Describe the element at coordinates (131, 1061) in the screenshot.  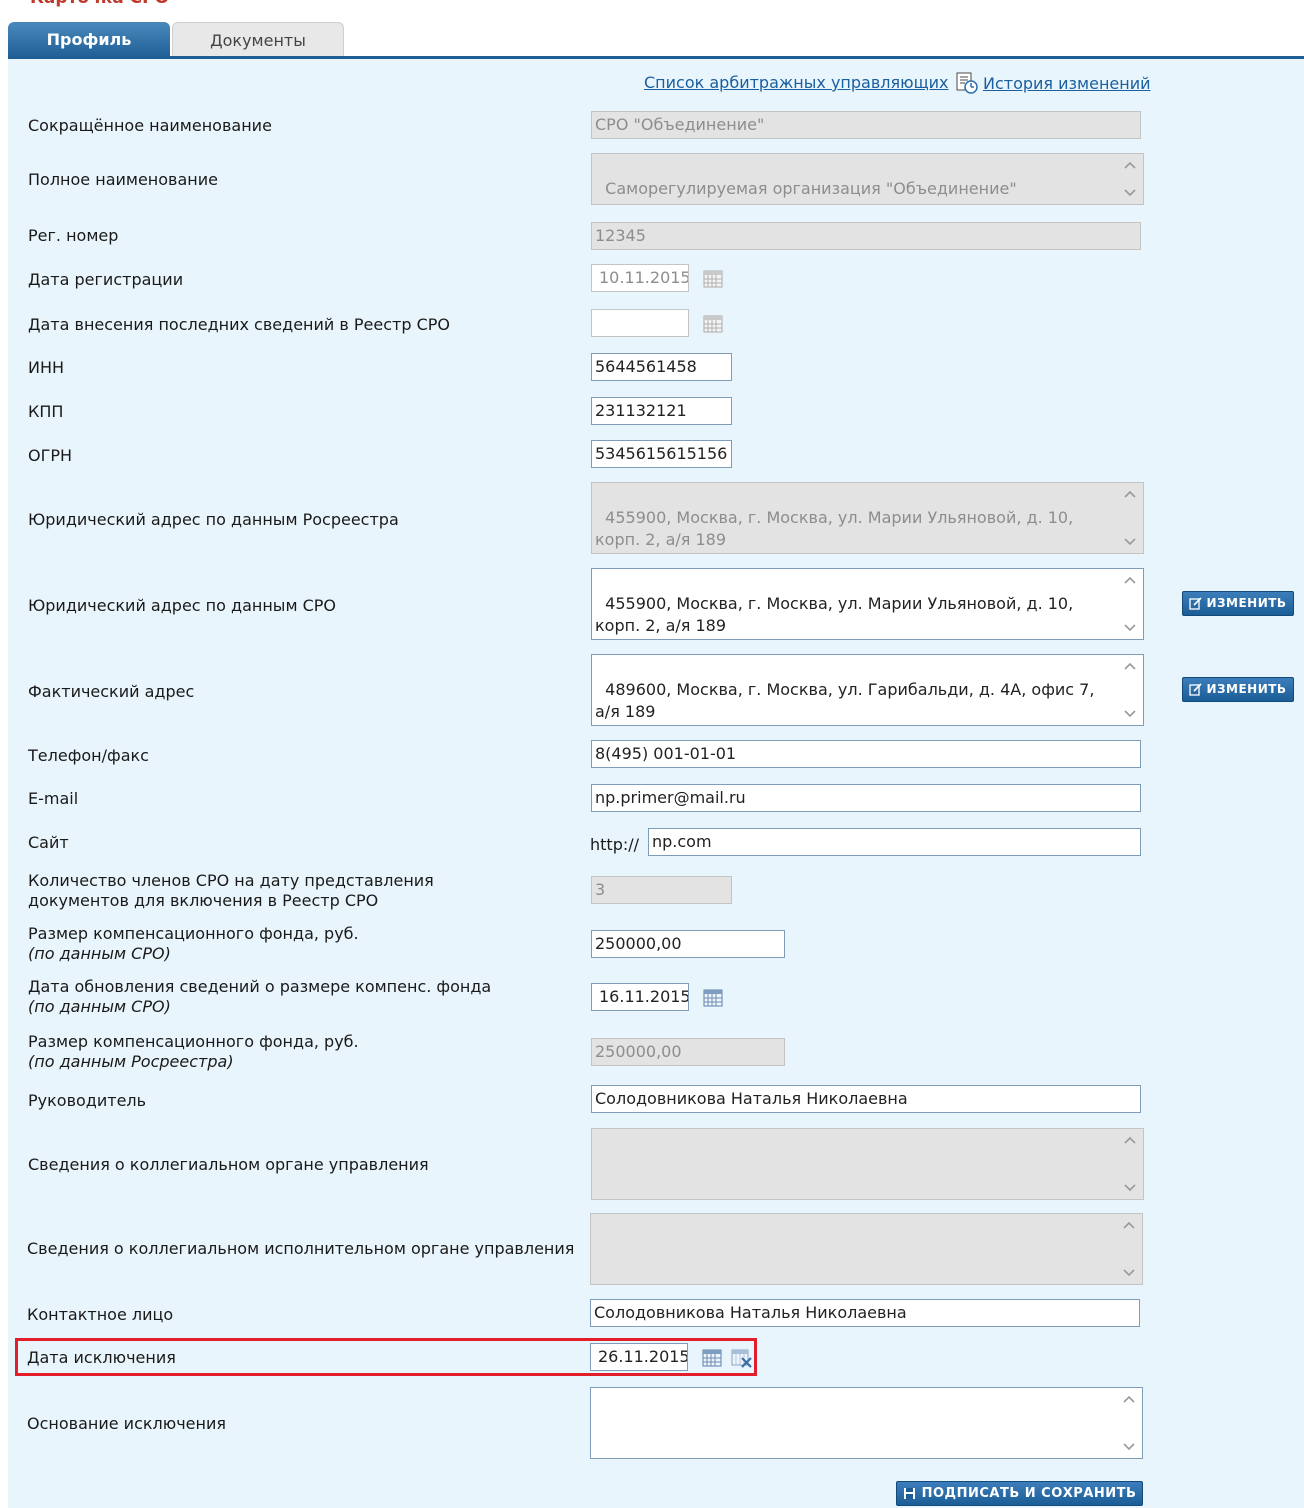
I see `comp-fund-rosreestr-source: (по данным Росреестра)` at that location.